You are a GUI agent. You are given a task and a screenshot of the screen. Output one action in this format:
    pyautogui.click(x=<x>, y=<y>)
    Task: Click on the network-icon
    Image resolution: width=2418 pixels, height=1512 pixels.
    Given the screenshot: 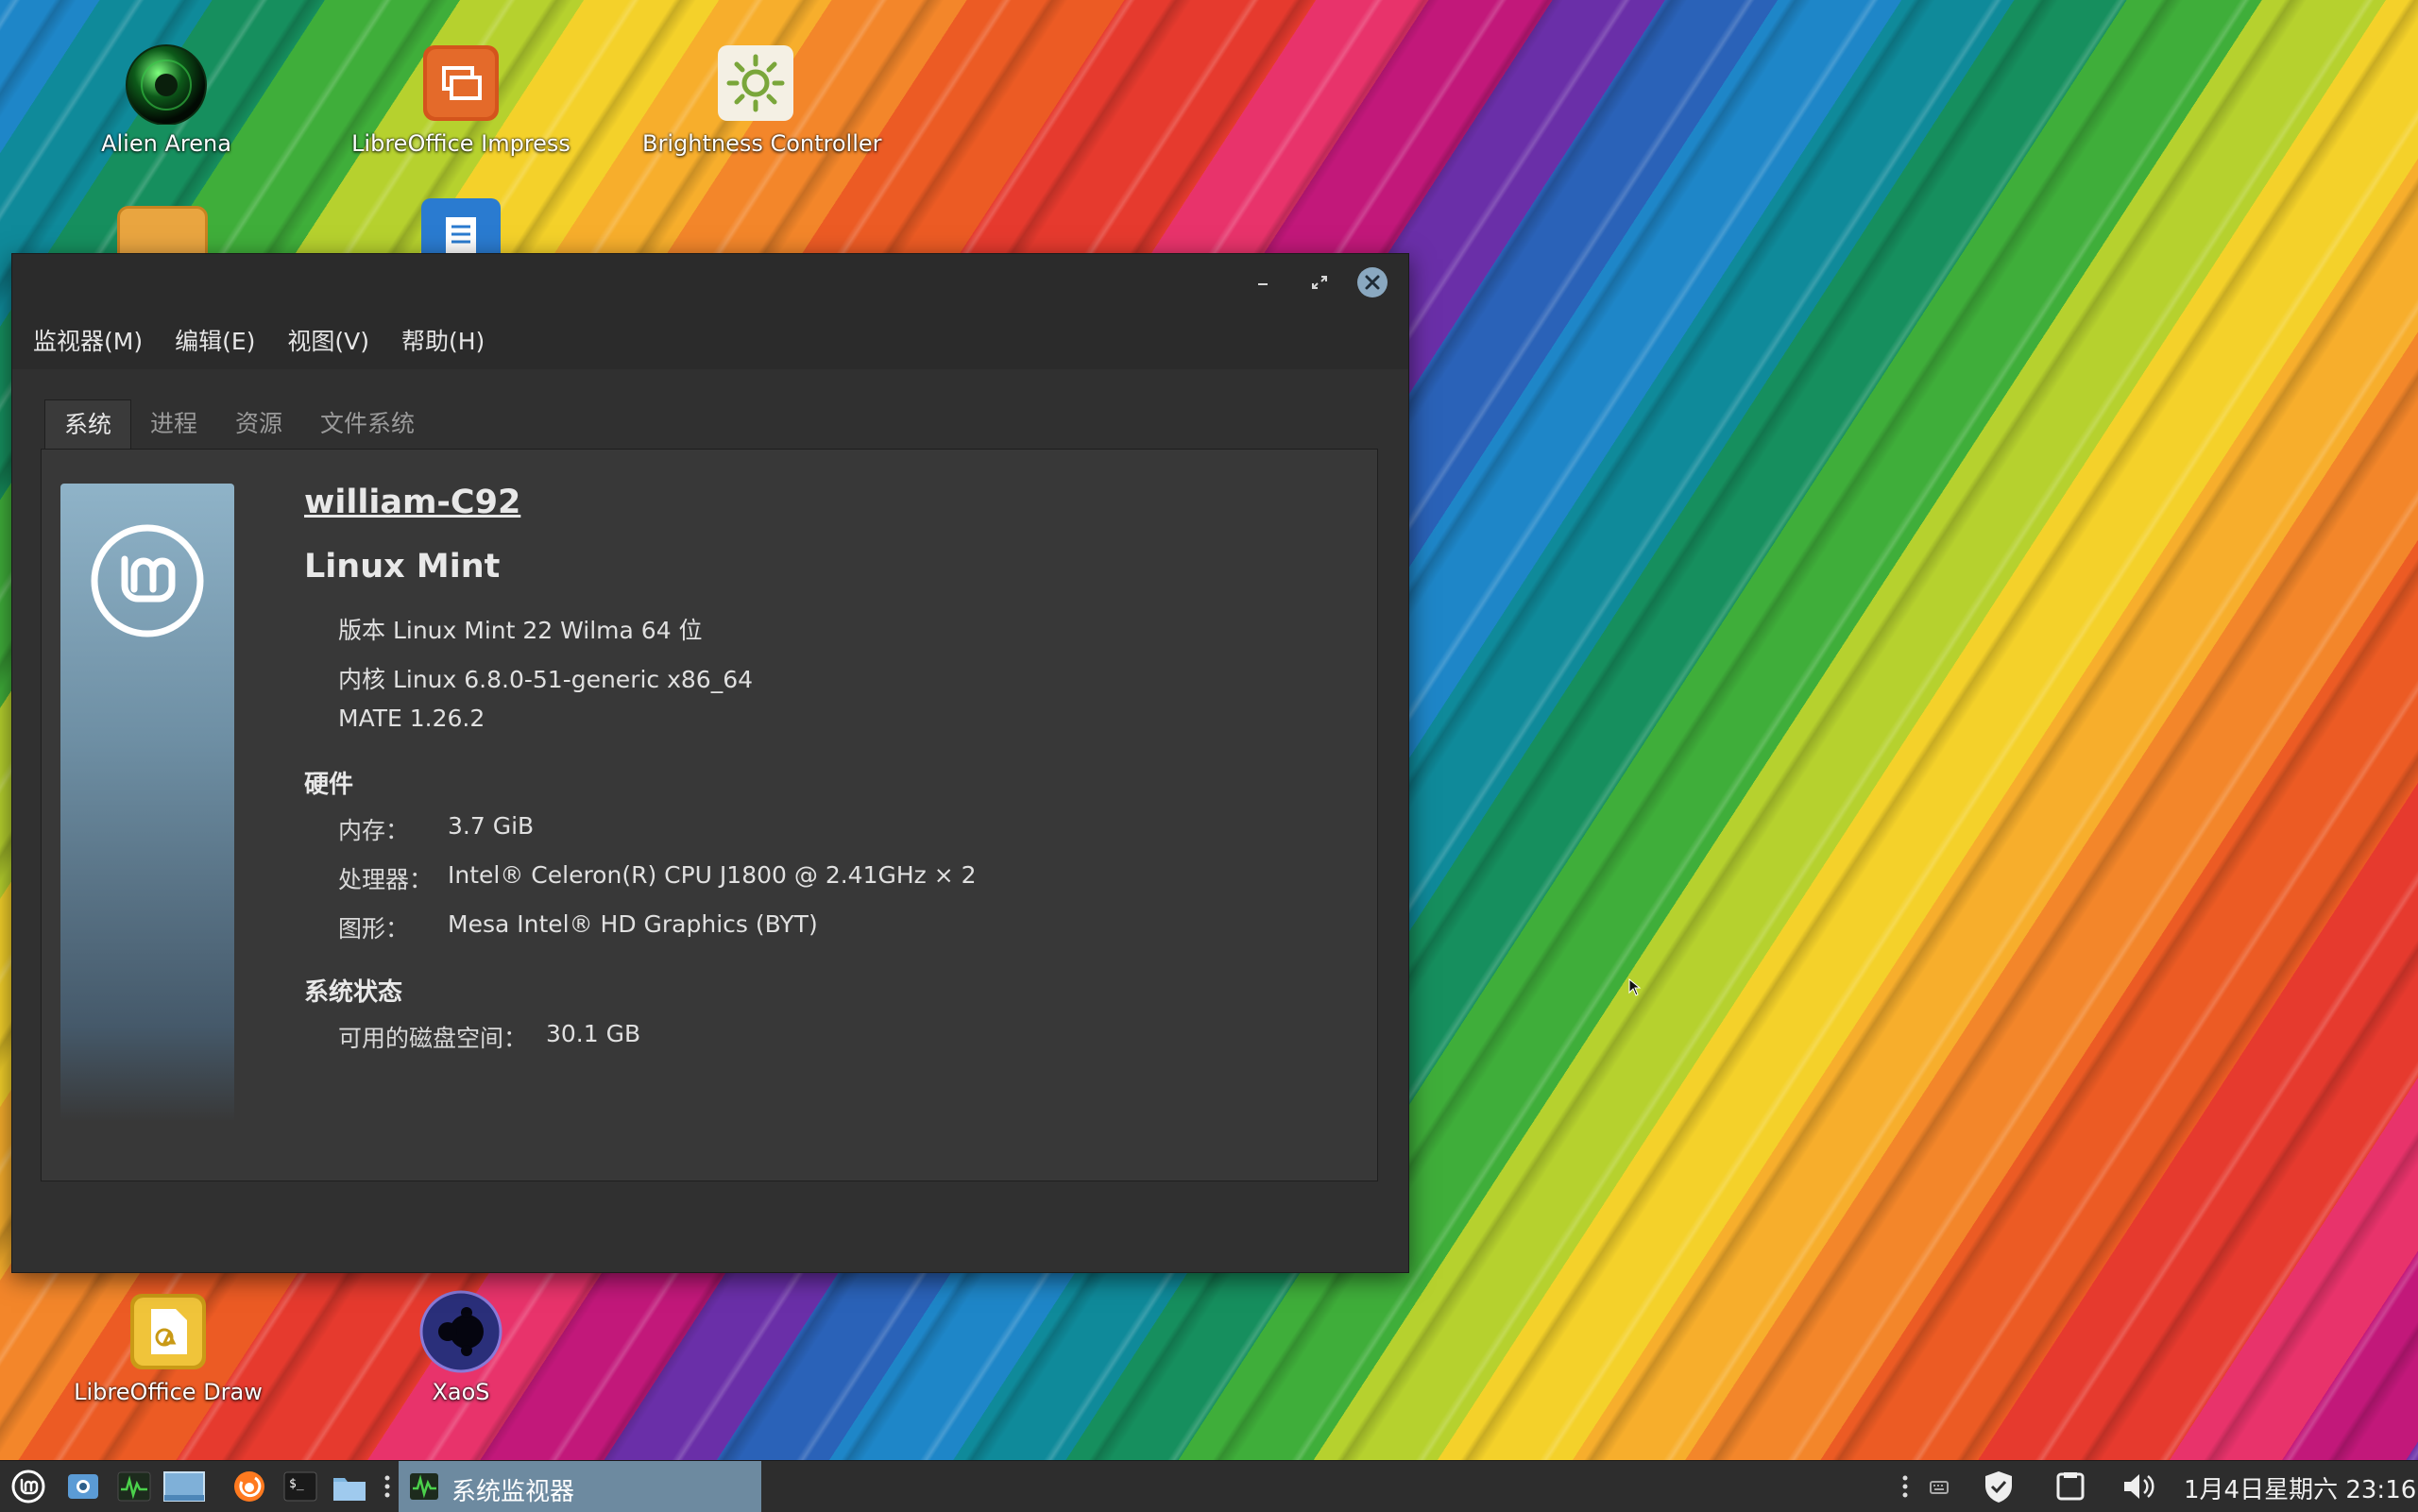 What is the action you would take?
    pyautogui.click(x=2070, y=1487)
    